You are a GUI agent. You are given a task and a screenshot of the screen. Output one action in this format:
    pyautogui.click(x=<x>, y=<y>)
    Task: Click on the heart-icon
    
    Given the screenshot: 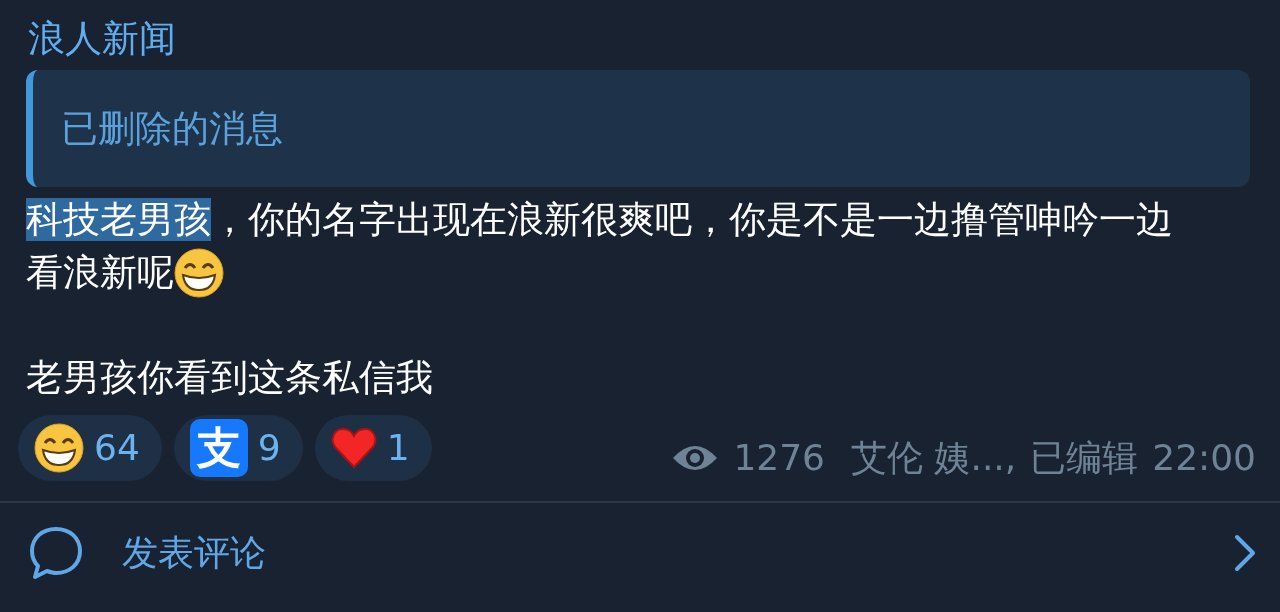 What is the action you would take?
    pyautogui.click(x=353, y=448)
    